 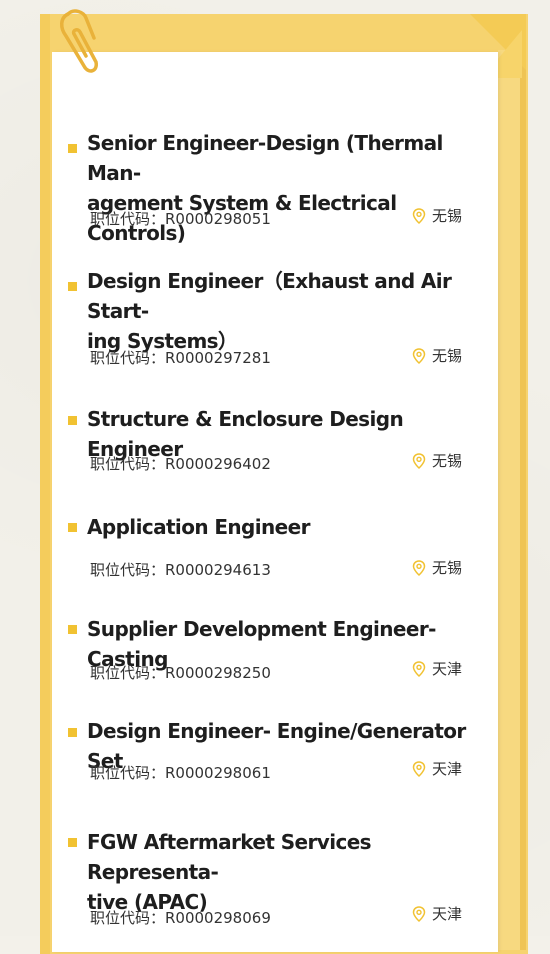 I want to click on job-code: 职位代码：R0000298061, so click(x=180, y=773).